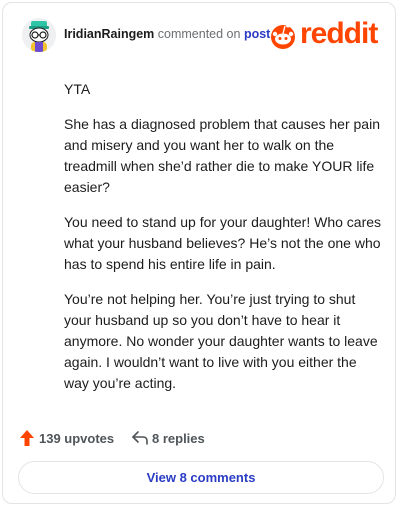 Image resolution: width=400 pixels, height=508 pixels. I want to click on comment-header: IridianRaingem commented on post reddit, so click(201, 37).